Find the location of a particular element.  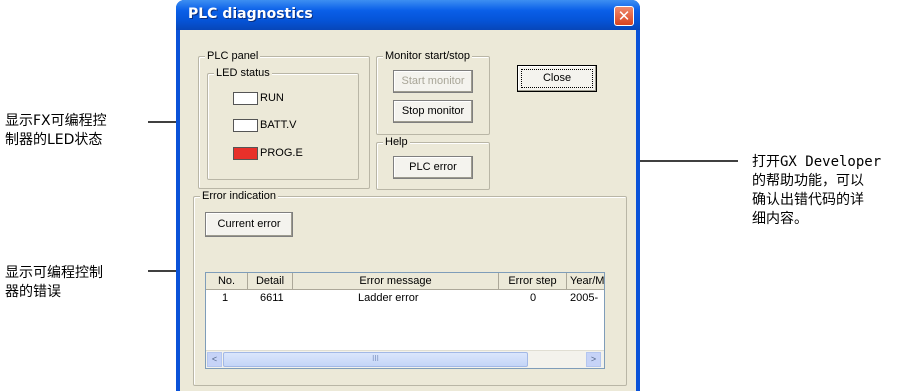

help-annotation-line-1: 打开GX Developer is located at coordinates (817, 162).